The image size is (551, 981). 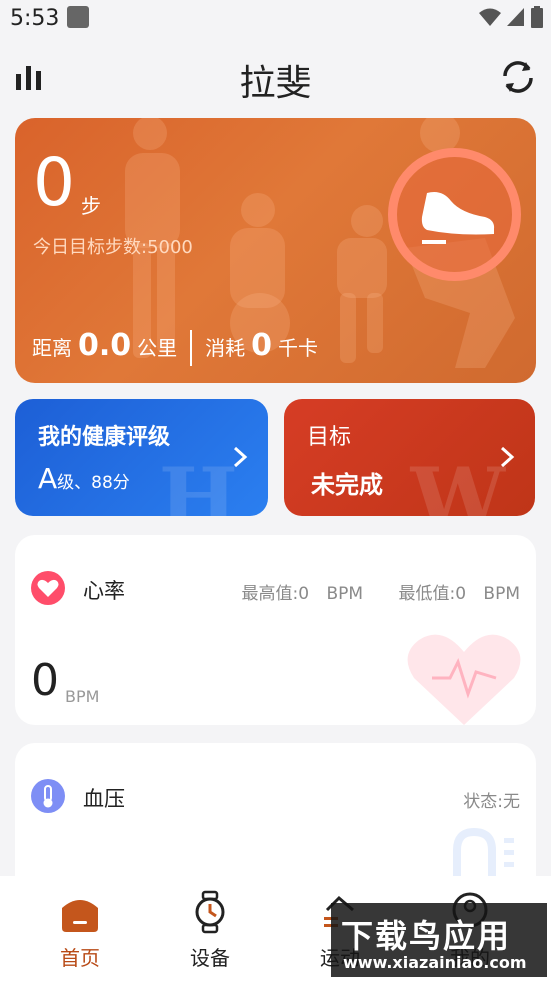 I want to click on tab-device-label: 设备, so click(x=210, y=958).